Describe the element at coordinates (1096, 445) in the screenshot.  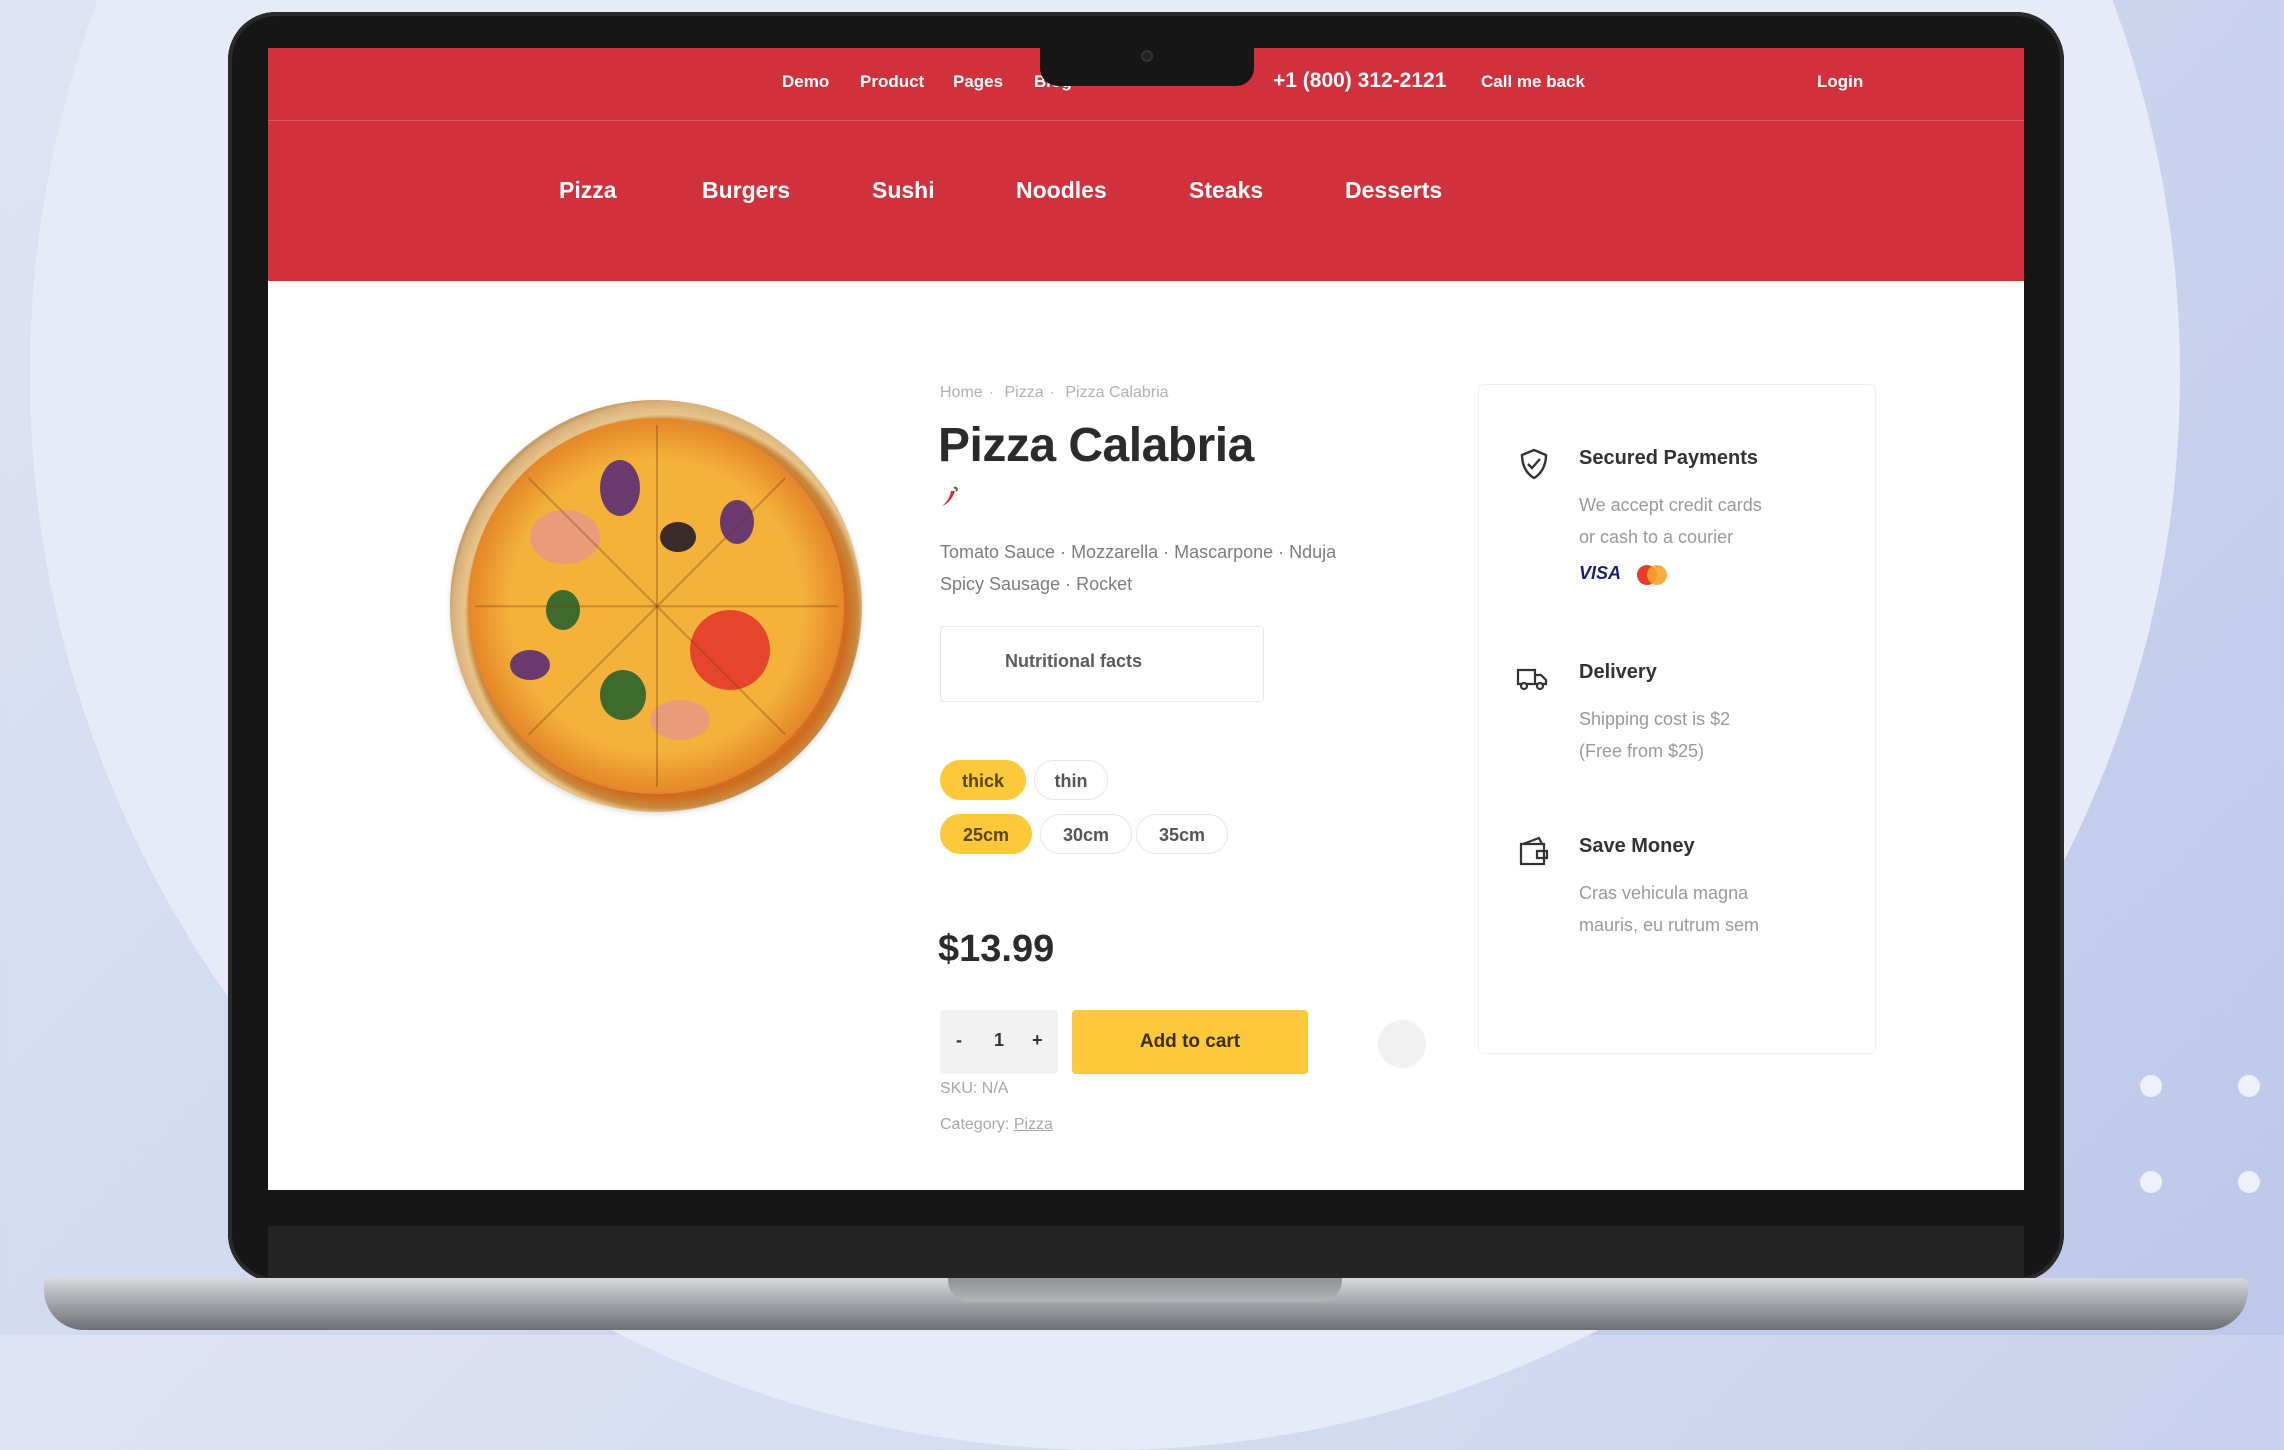
I see `product-title: Pizza Calabria` at that location.